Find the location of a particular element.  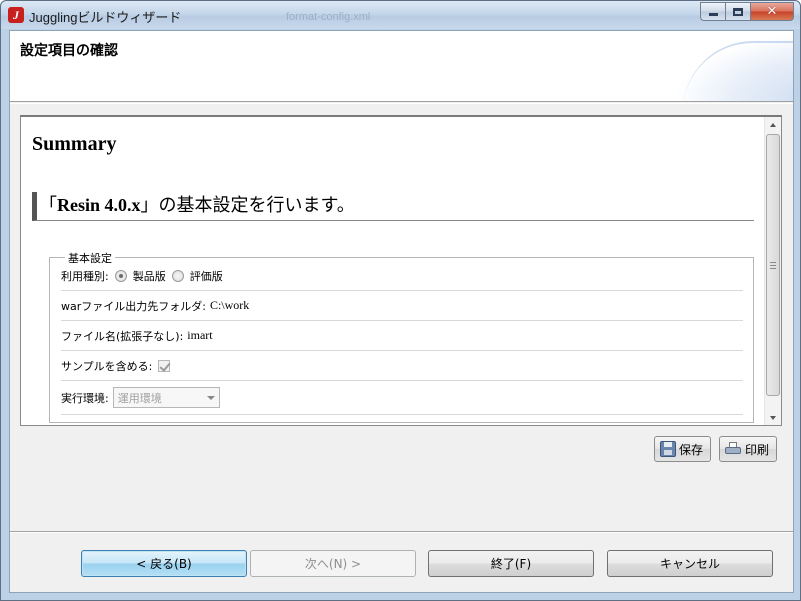

footer-divider-highlight is located at coordinates (401, 532).